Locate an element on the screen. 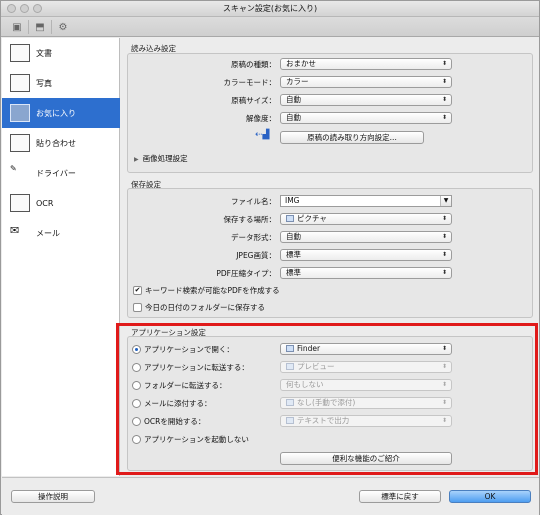 This screenshot has width=540, height=515. doc-type-value: おまかせ is located at coordinates (301, 63).